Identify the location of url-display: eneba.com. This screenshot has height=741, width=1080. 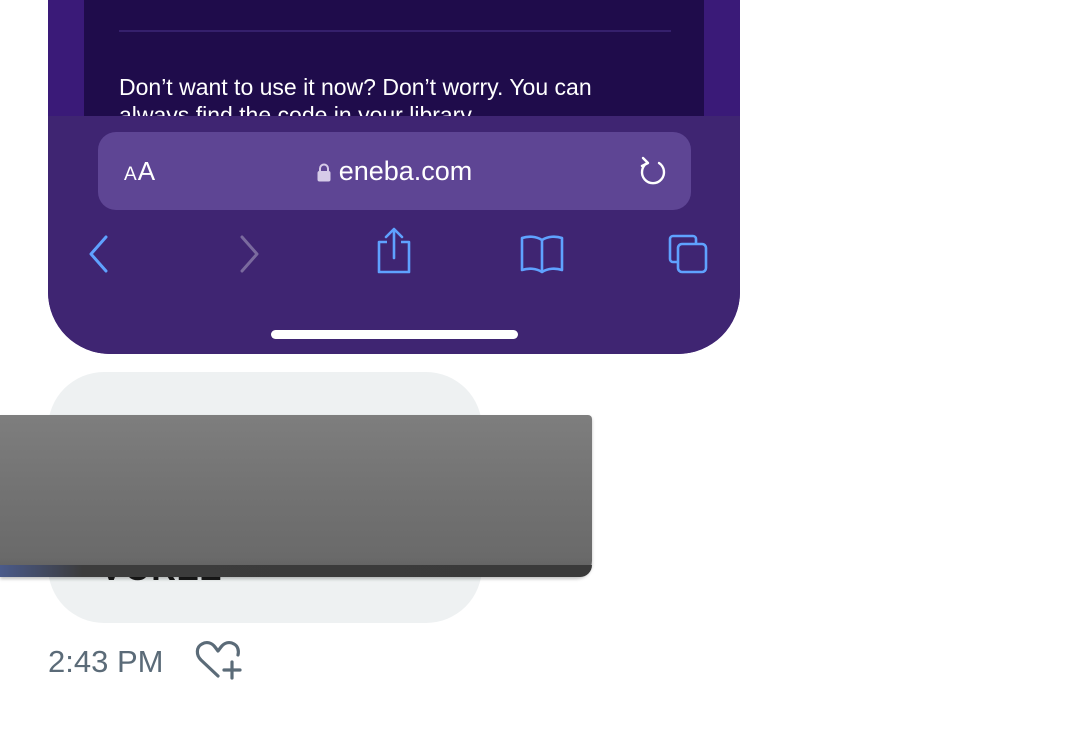
(394, 172).